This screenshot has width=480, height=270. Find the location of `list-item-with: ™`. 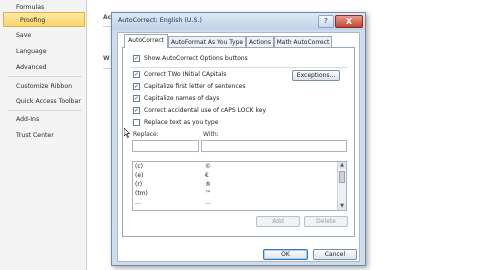

list-item-with: ™ is located at coordinates (208, 193).